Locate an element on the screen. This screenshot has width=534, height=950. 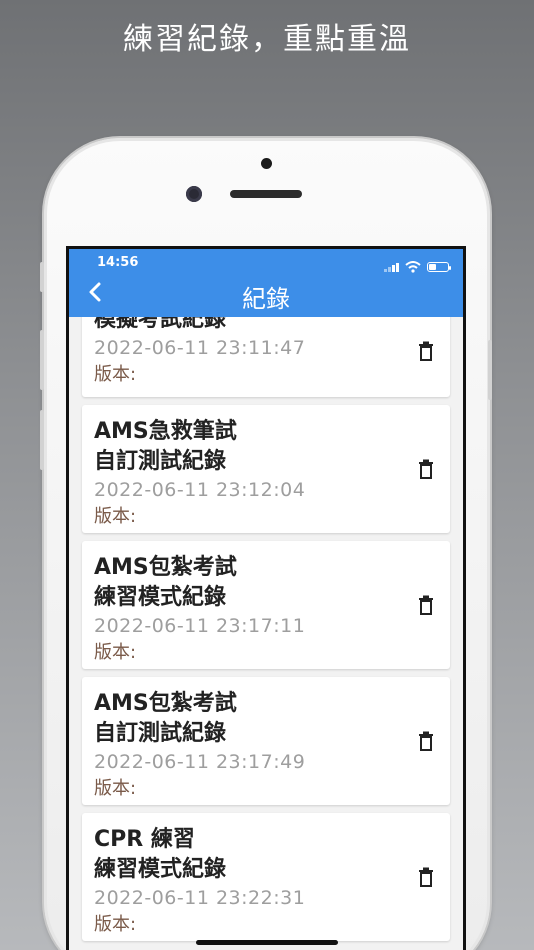
home-indicator is located at coordinates (267, 942).